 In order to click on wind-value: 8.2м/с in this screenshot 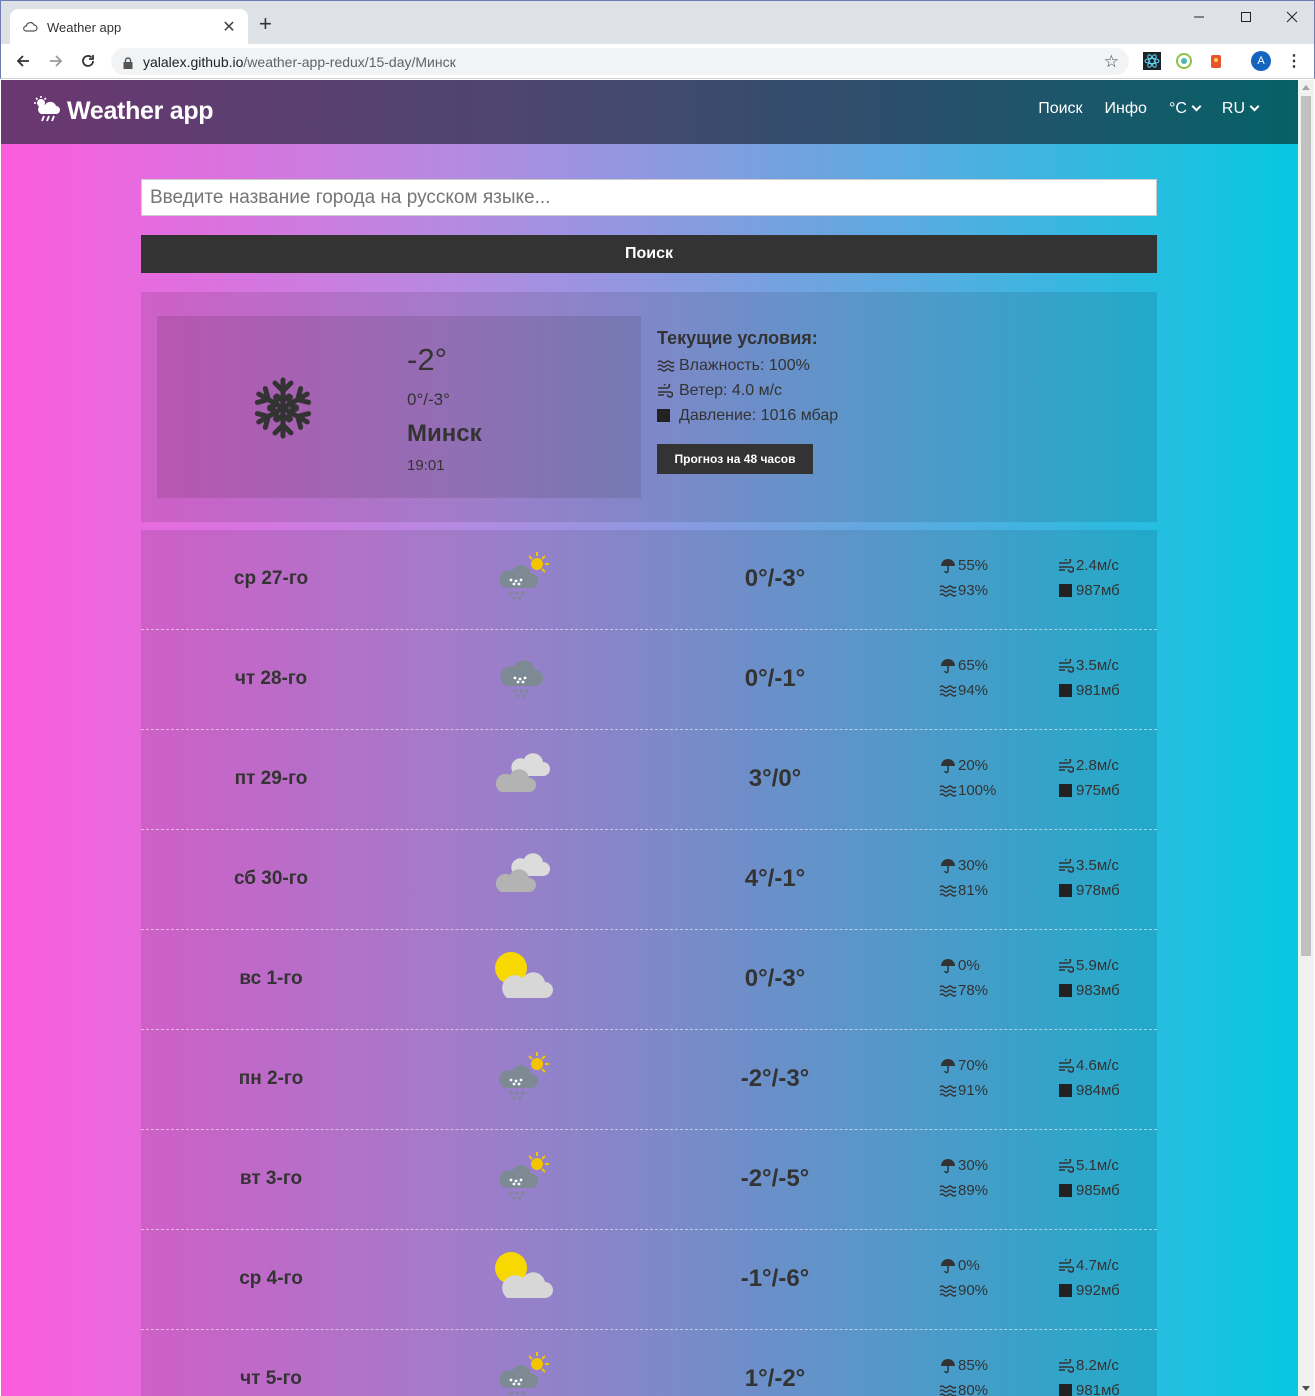, I will do `click(1097, 1365)`.